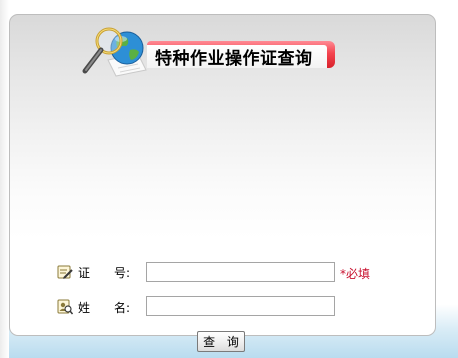 The height and width of the screenshot is (358, 458). What do you see at coordinates (114, 52) in the screenshot?
I see `magnifier-globe-icon` at bounding box center [114, 52].